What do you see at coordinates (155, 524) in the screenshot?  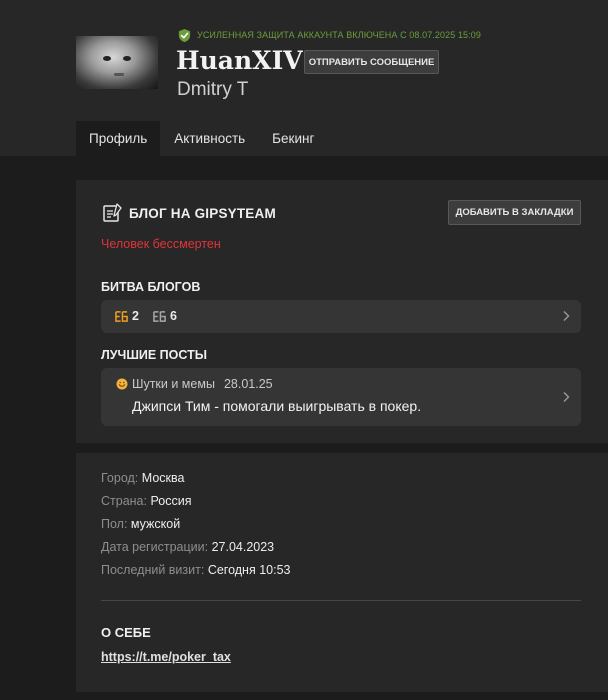 I see `info-value: мужской` at bounding box center [155, 524].